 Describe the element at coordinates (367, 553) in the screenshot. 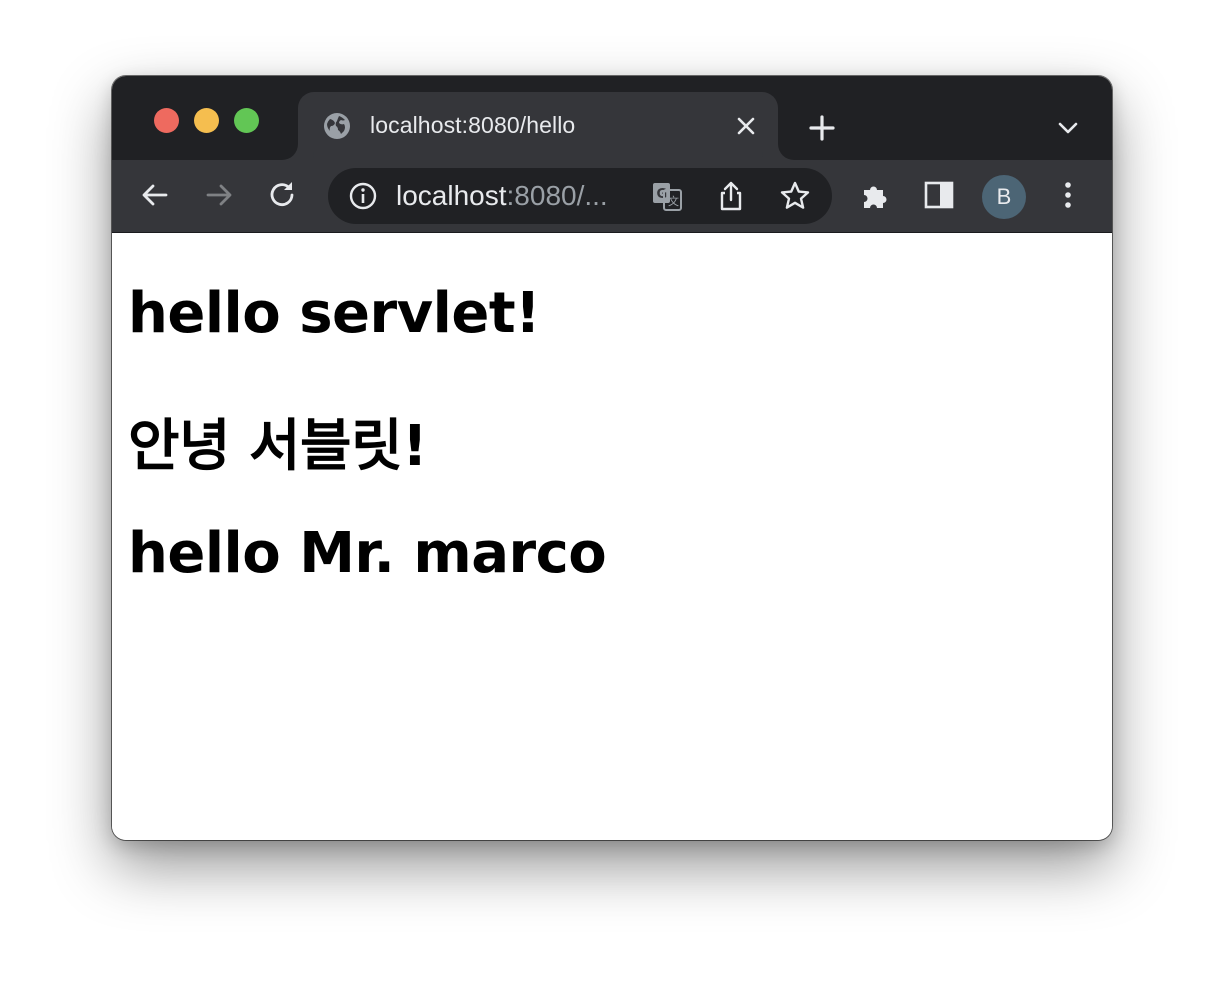

I see `heading-hello-user: hello Mr. marco` at that location.